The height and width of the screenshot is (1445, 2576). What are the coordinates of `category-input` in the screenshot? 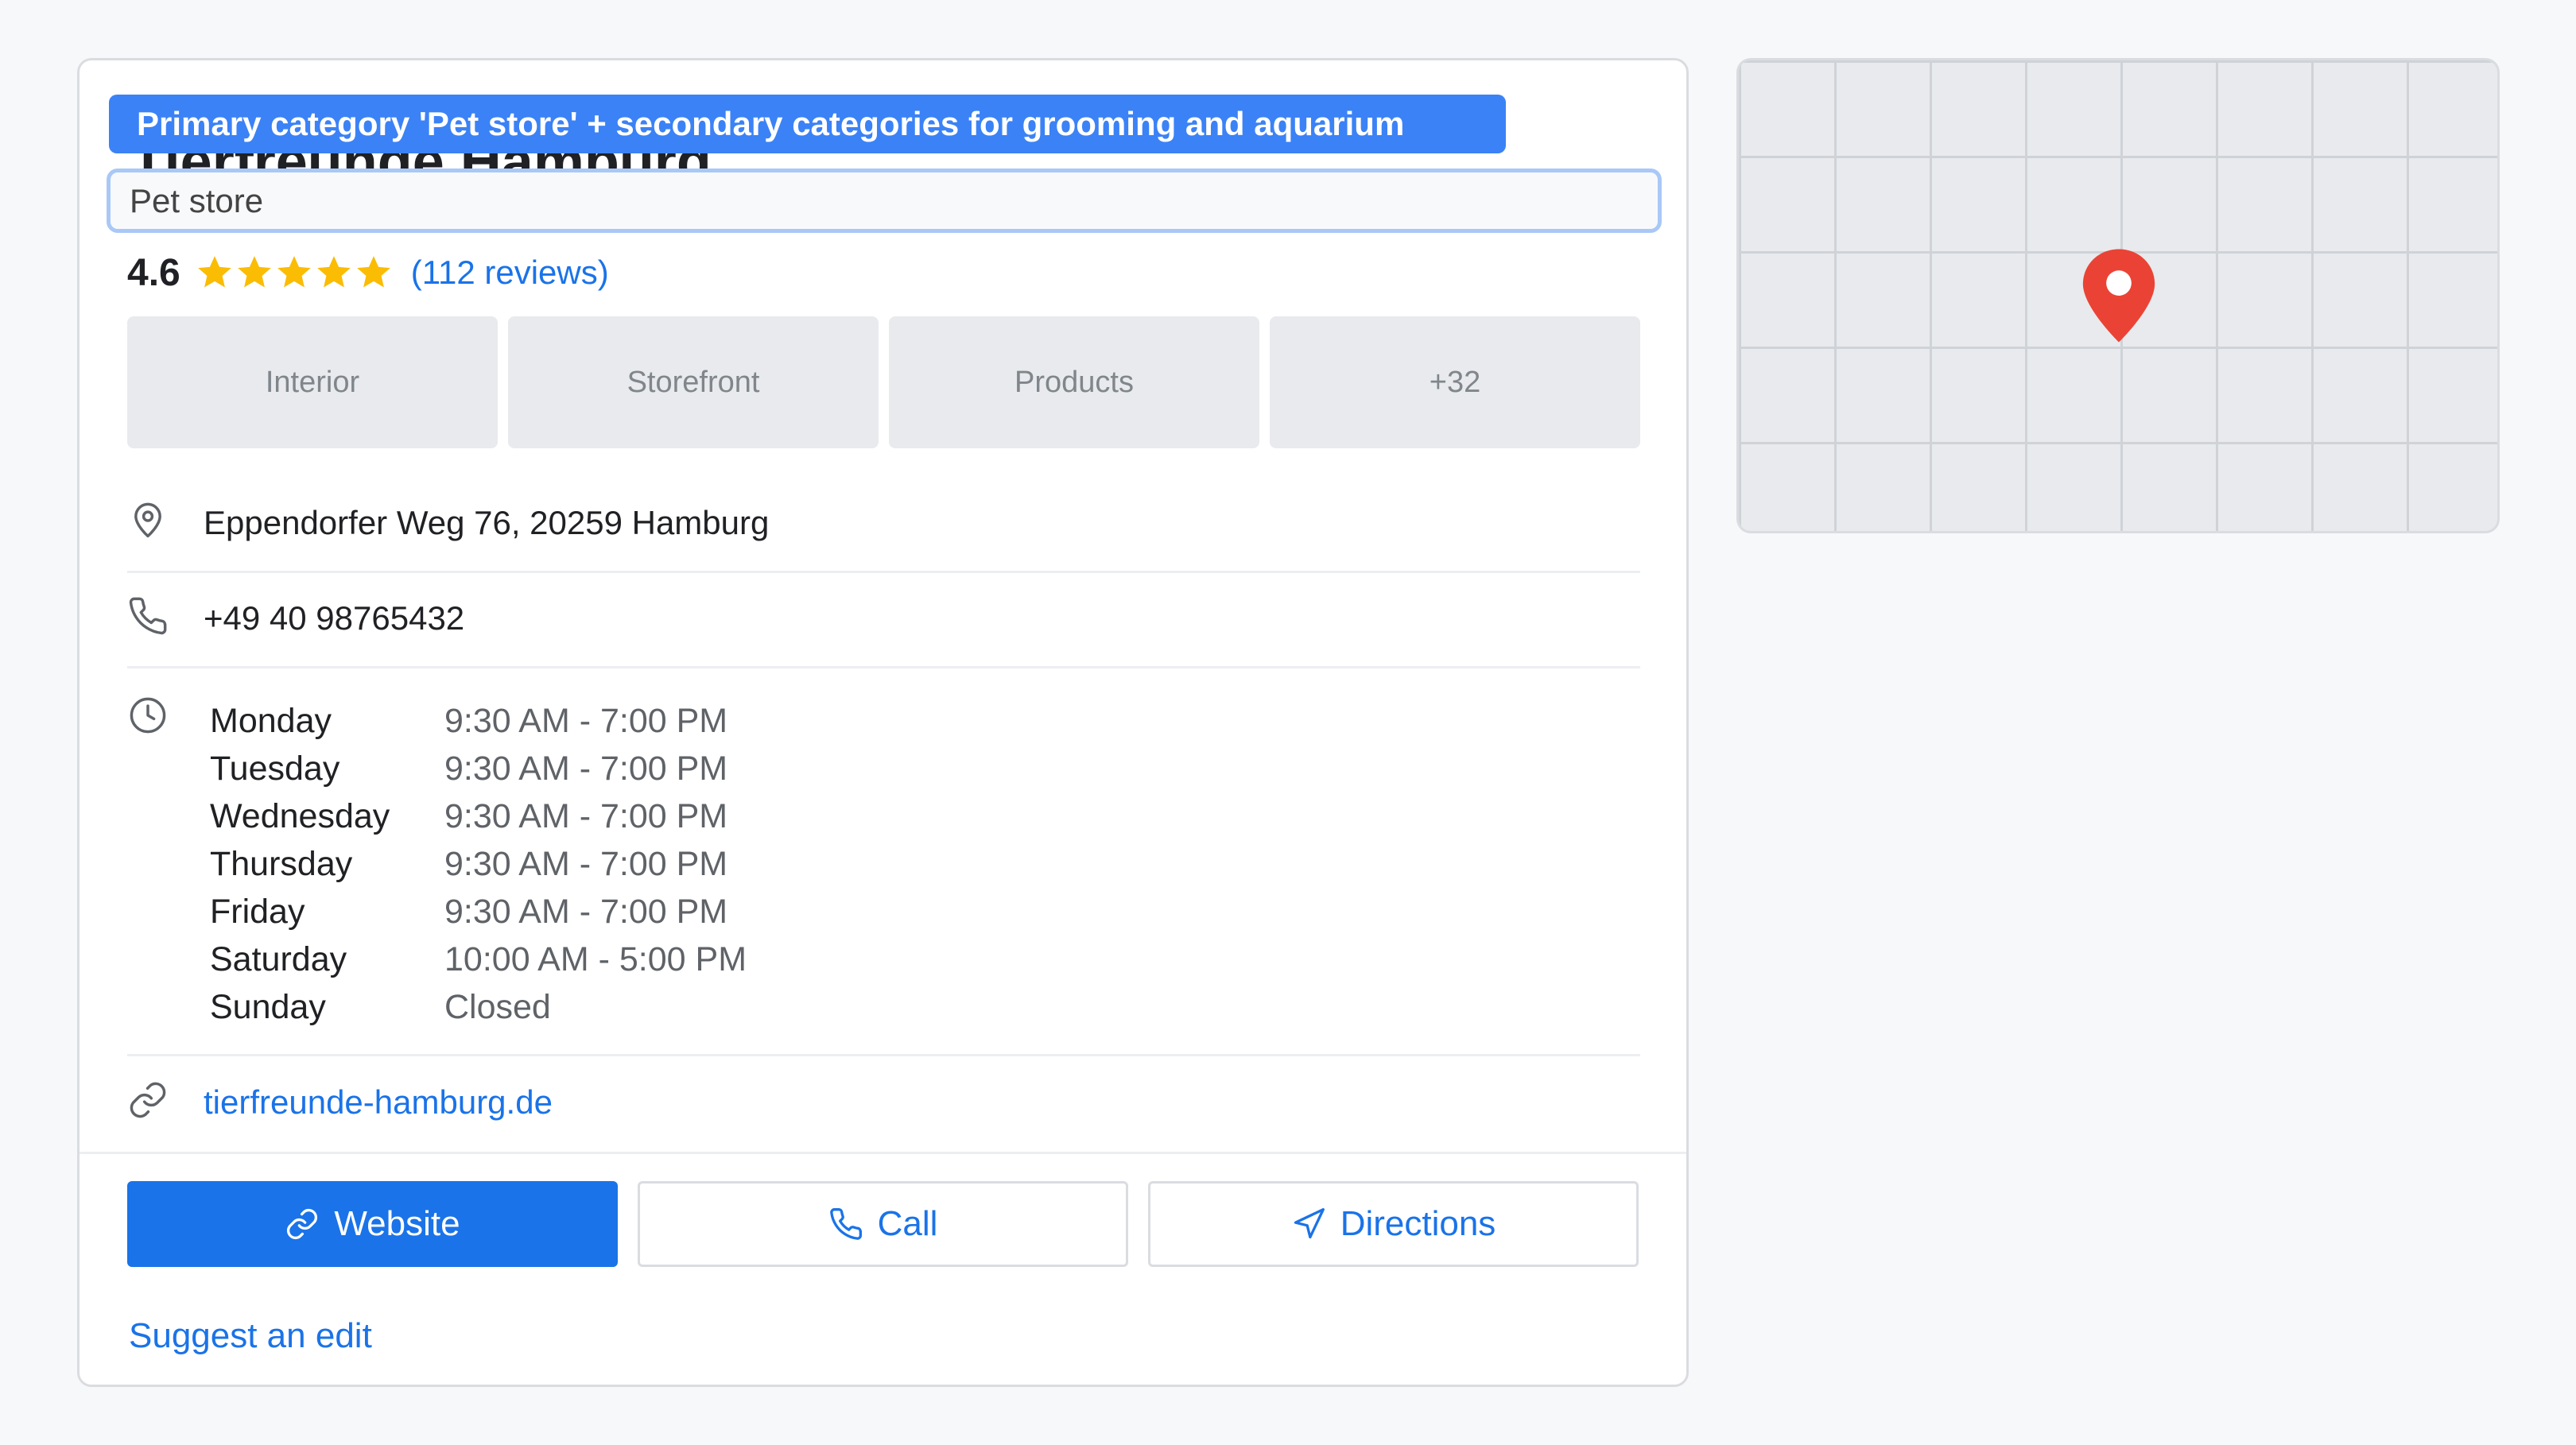 It's located at (884, 201).